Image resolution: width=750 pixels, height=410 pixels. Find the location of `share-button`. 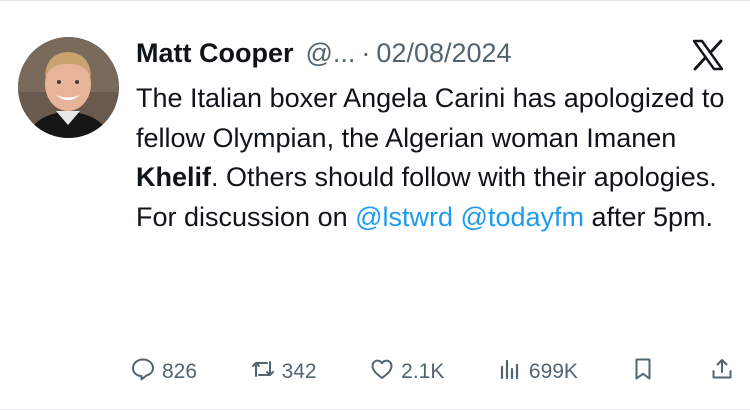

share-button is located at coordinates (722, 372).